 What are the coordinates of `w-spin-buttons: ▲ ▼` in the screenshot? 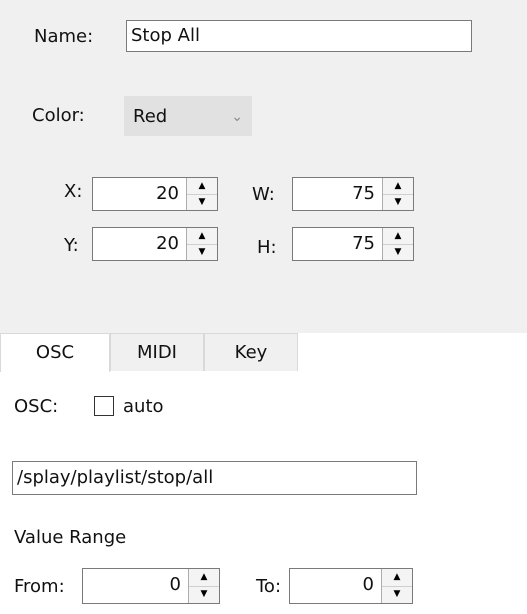 It's located at (397, 194).